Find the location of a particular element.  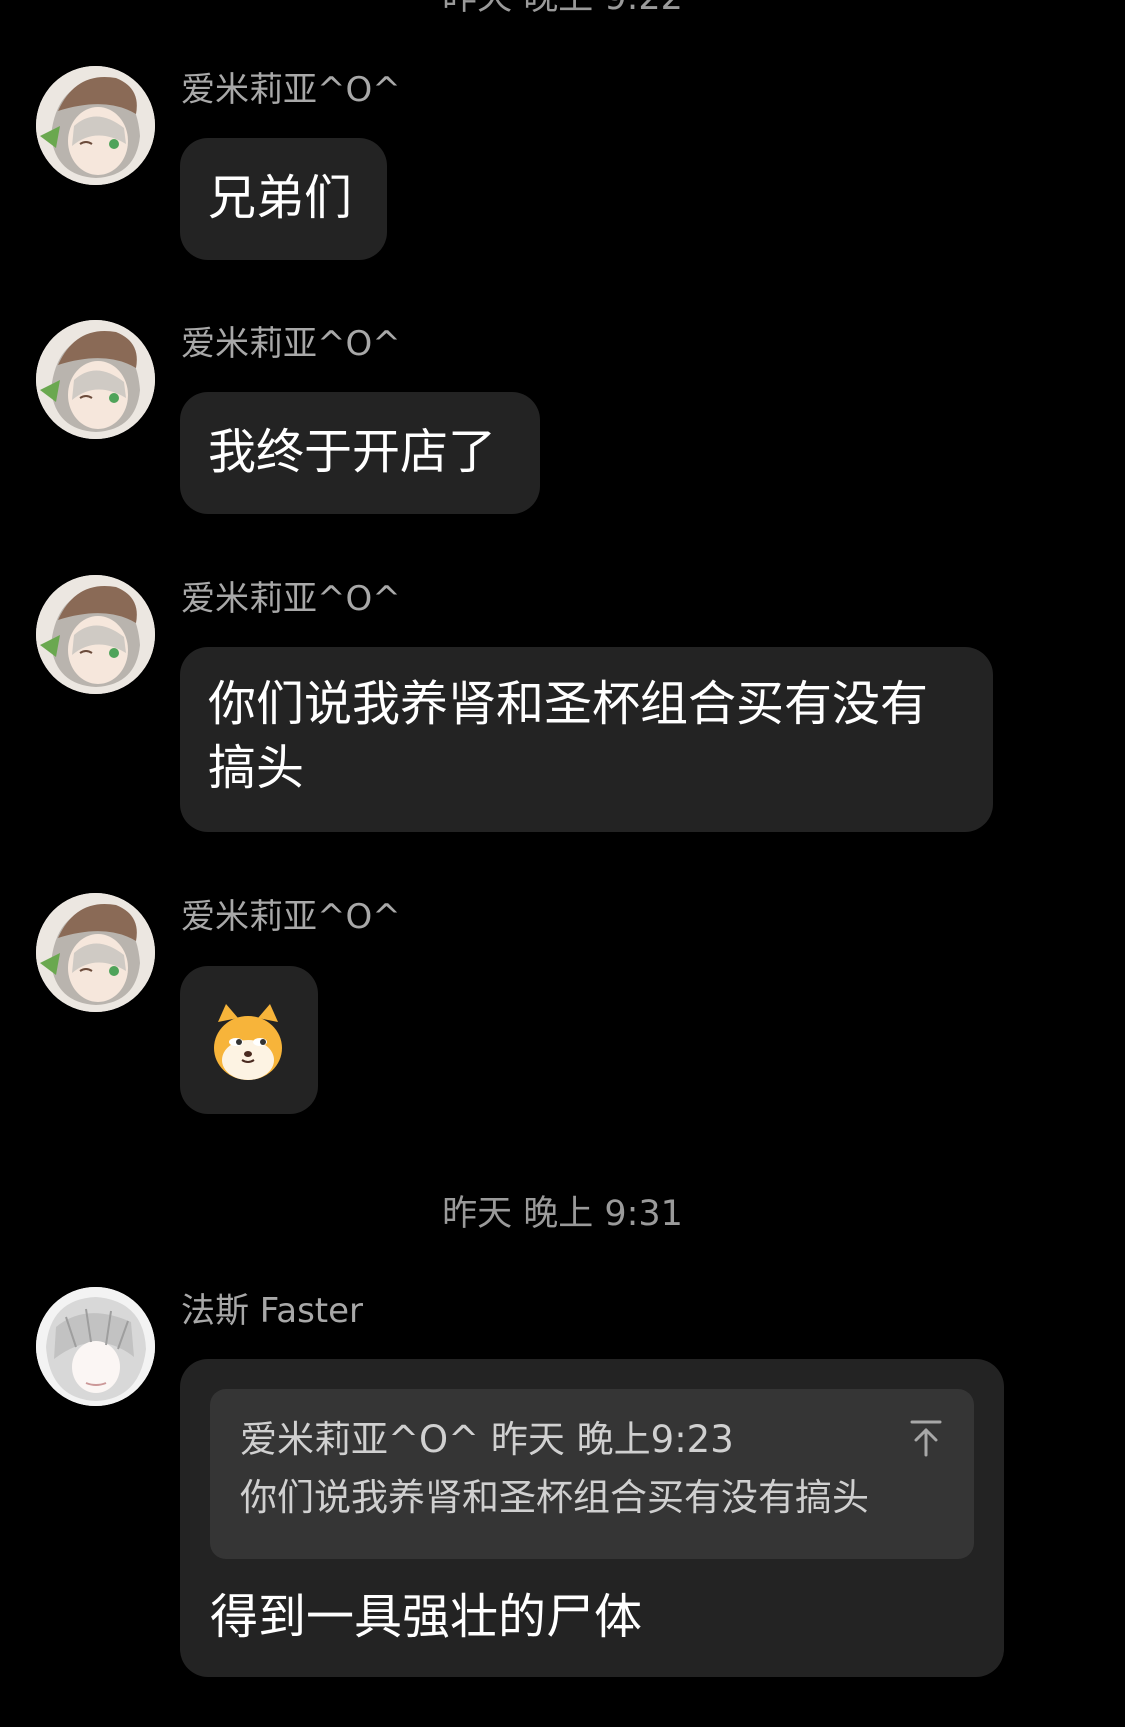

quote-text: 你们说我养肾和圣杯组合买有没有搞头 is located at coordinates (554, 1497).